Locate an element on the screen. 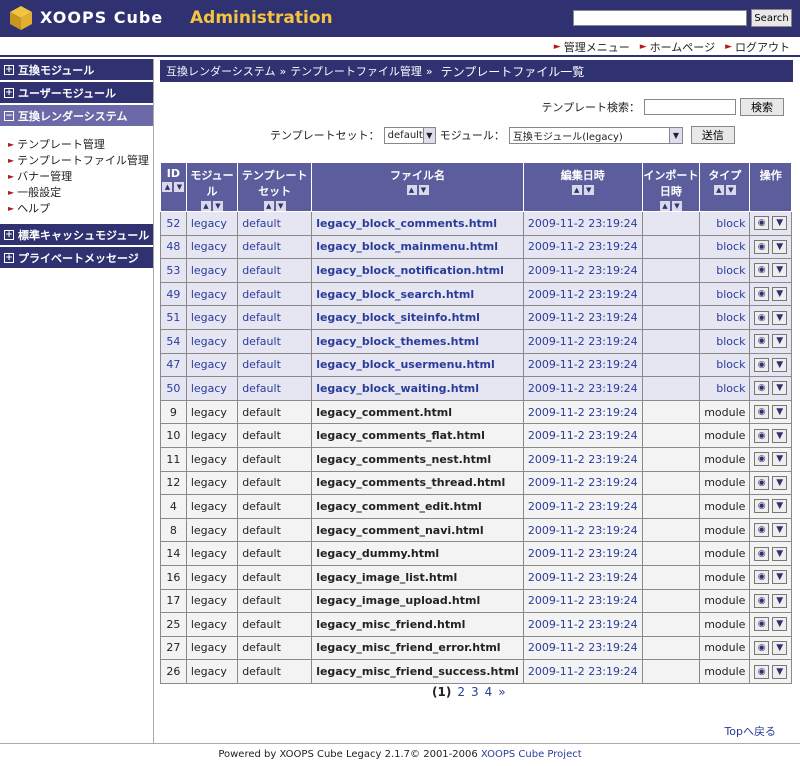 This screenshot has height=766, width=800. sidebar-item-template-manage: ► テンプレート管理 is located at coordinates (80, 144).